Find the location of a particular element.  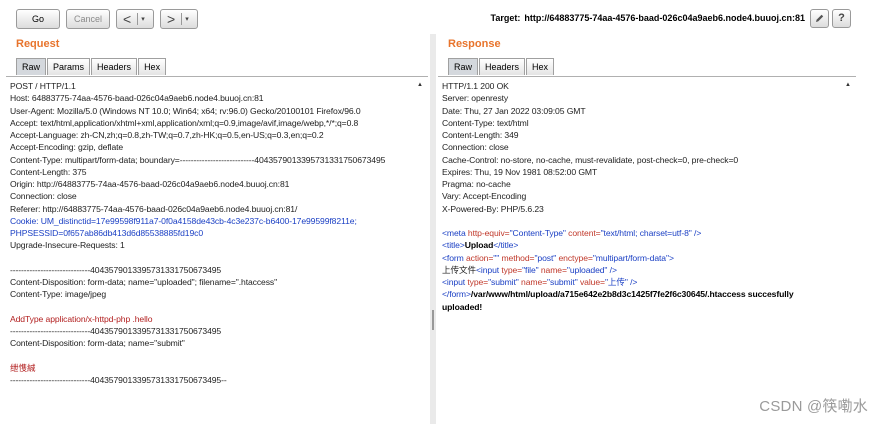

response-header-line: Expires: Thu, 19 Nov 1981 08:52:00 GMT is located at coordinates (520, 171).